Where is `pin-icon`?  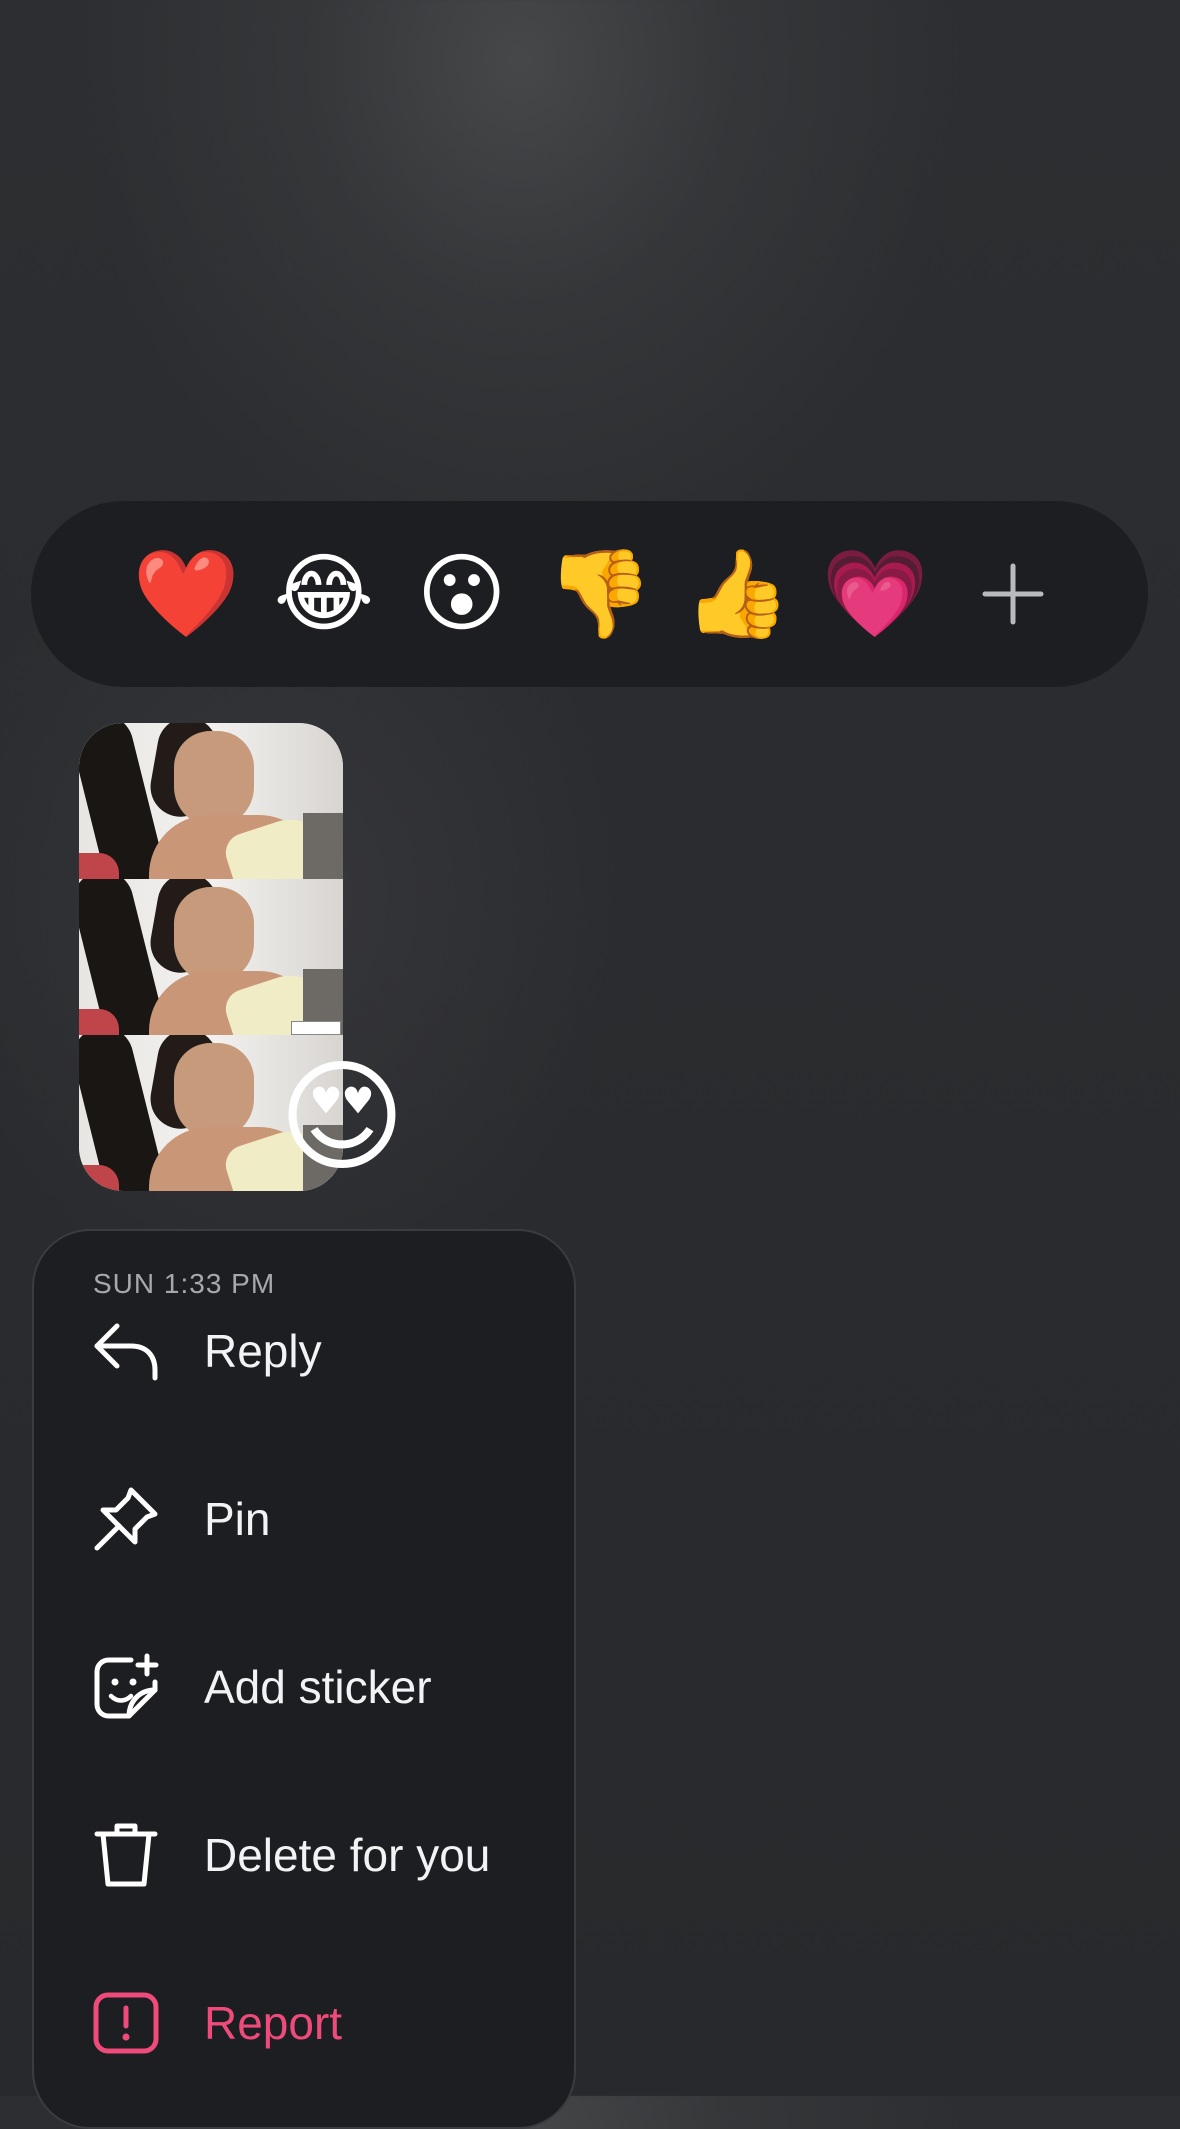
pin-icon is located at coordinates (126, 1519).